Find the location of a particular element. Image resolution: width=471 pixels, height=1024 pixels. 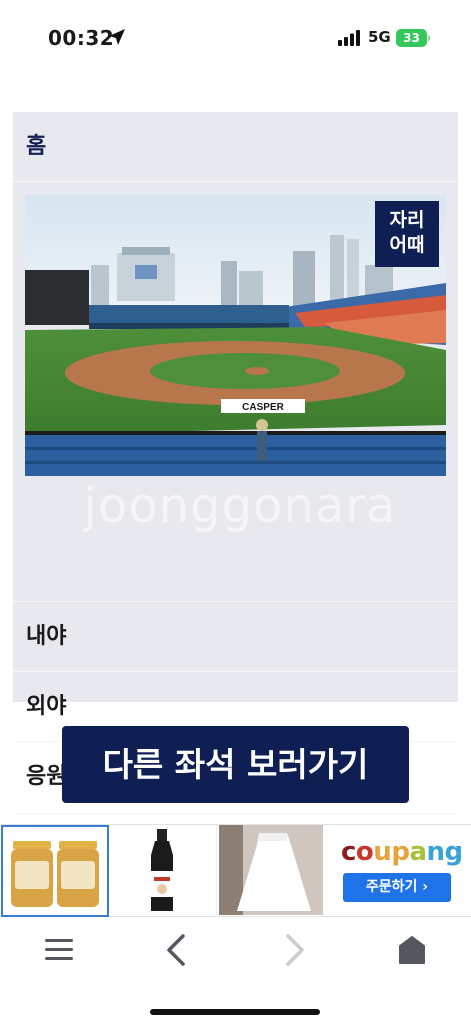

coupang-logo-letter: o is located at coordinates (364, 852).